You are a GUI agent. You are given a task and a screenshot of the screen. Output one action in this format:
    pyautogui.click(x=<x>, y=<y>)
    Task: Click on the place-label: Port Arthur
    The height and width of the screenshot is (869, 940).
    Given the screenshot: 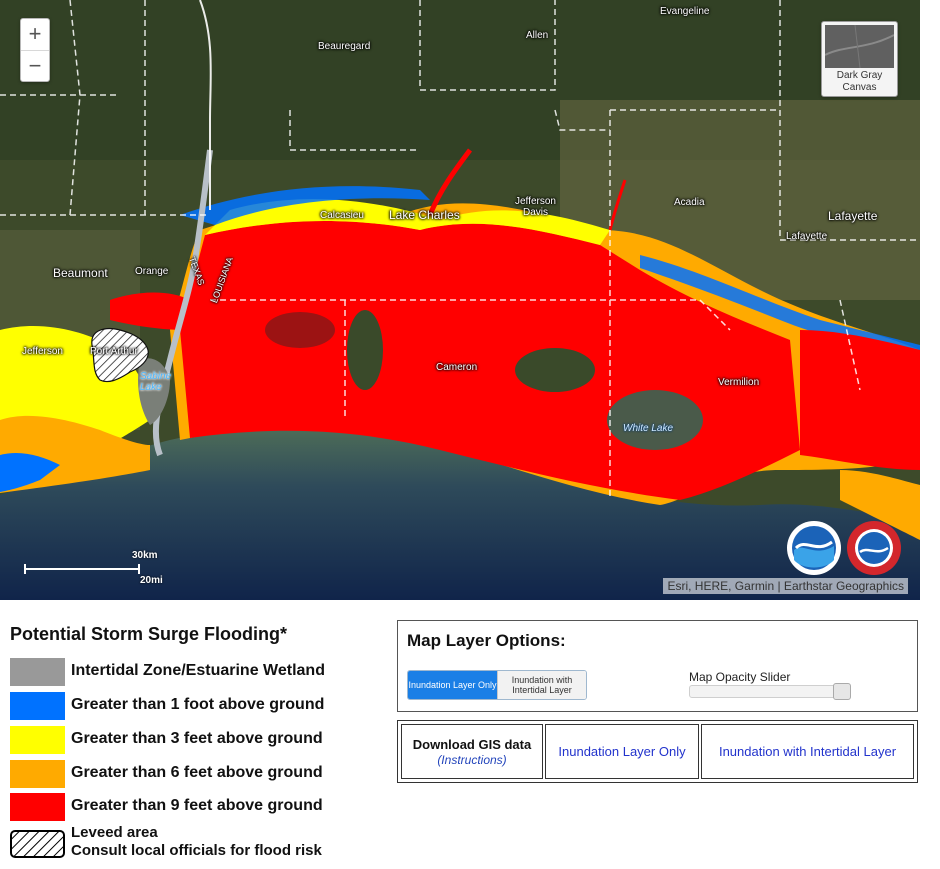 What is the action you would take?
    pyautogui.click(x=114, y=351)
    